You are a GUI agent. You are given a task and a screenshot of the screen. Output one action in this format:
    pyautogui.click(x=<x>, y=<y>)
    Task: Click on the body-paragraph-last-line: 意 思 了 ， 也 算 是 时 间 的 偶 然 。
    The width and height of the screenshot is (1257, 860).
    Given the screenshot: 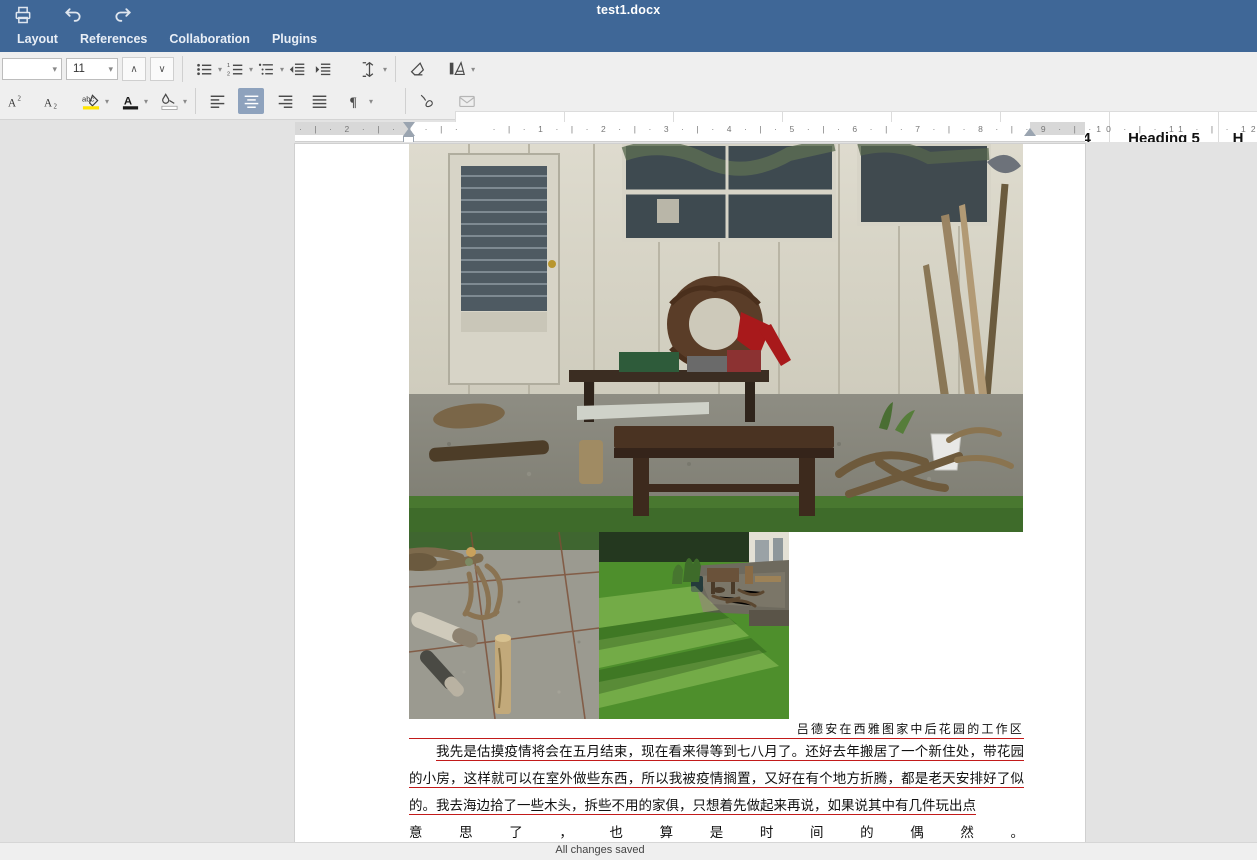 What is the action you would take?
    pyautogui.click(x=716, y=831)
    